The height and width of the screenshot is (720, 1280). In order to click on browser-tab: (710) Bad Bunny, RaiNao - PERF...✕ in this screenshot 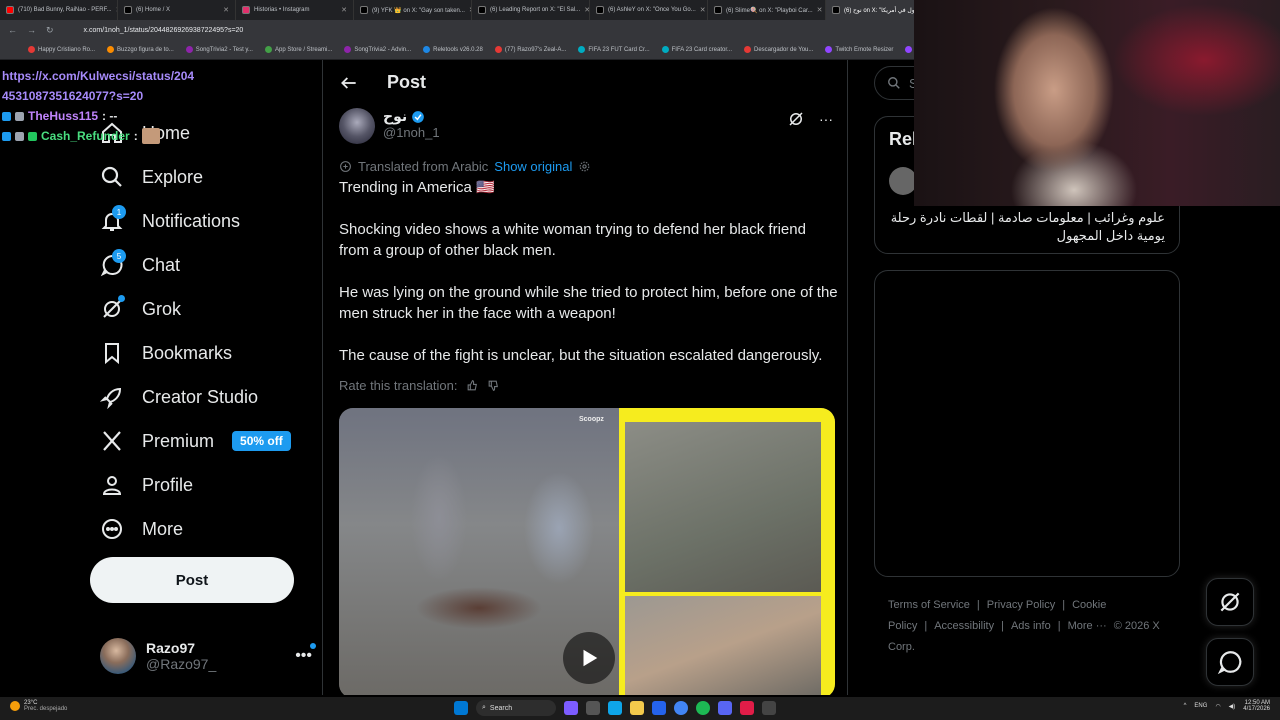, I will do `click(59, 10)`.